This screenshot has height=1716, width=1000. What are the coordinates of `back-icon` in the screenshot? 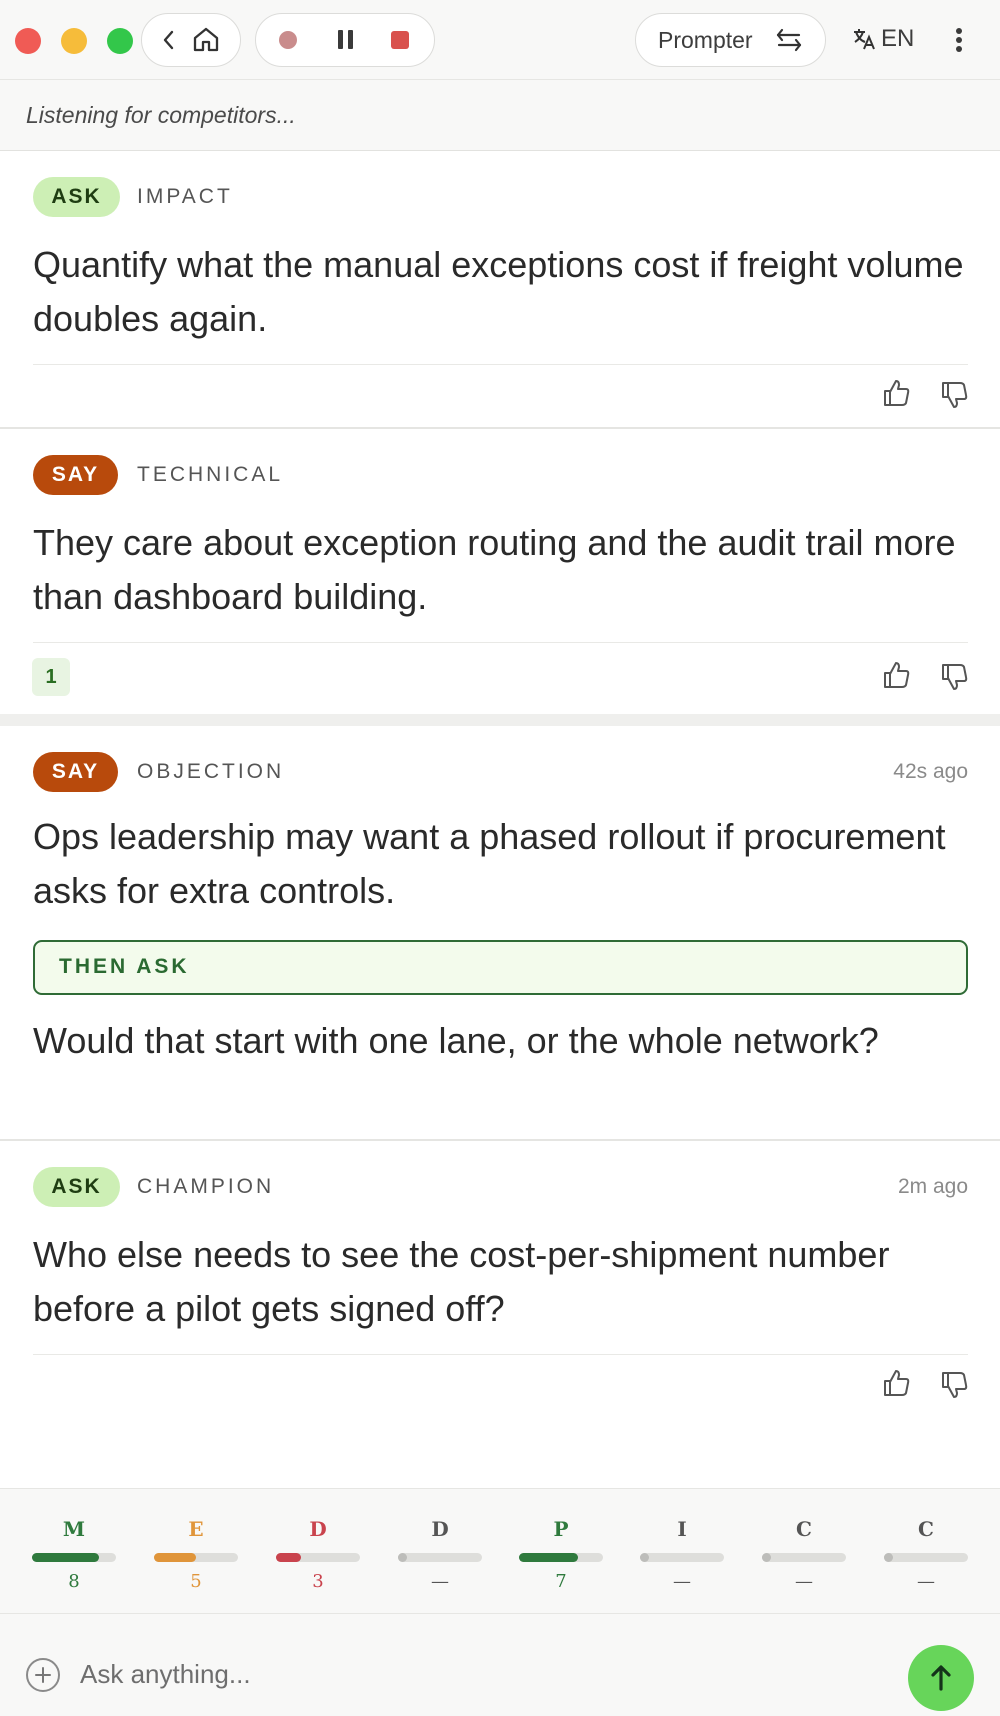 It's located at (169, 40).